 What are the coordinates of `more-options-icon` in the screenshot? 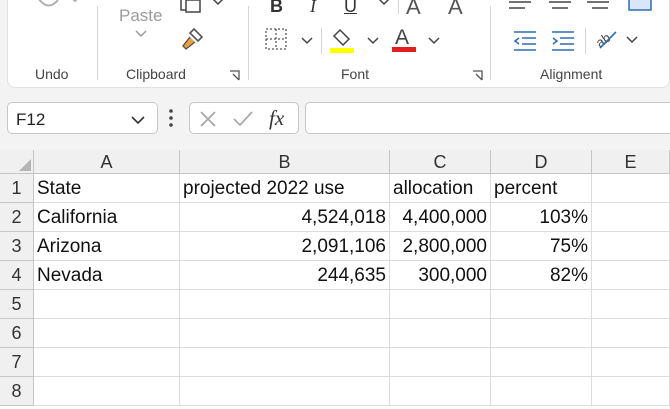 It's located at (171, 120).